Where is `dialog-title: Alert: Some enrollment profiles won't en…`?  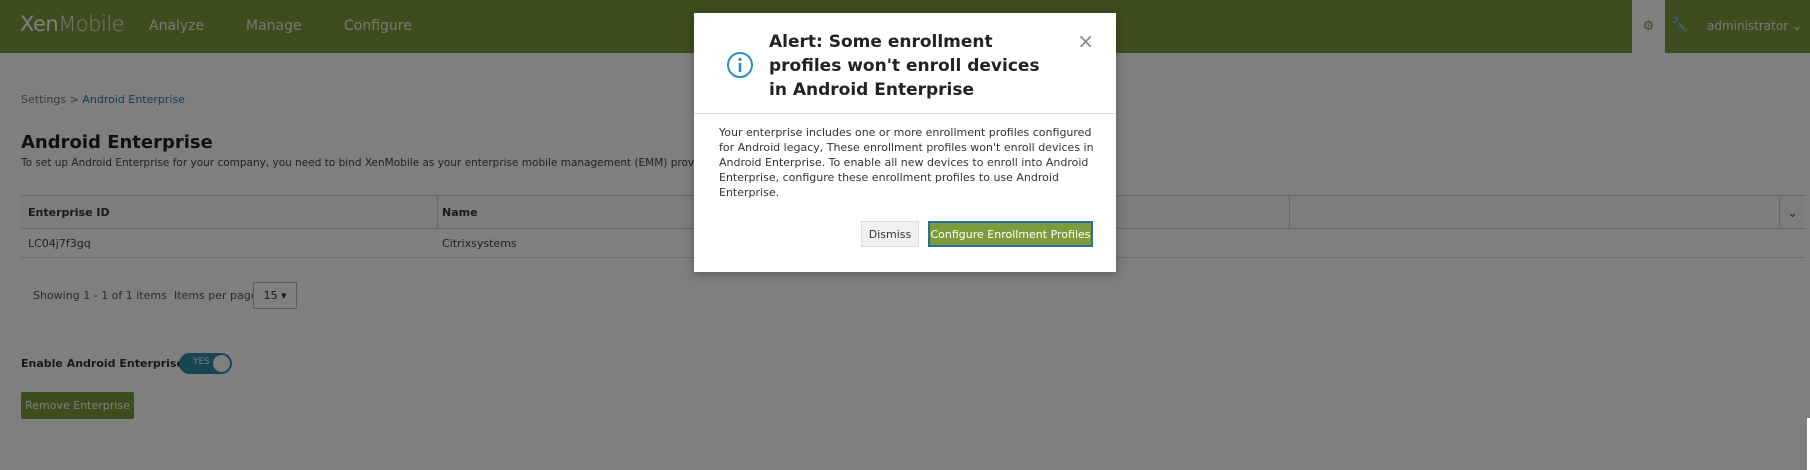
dialog-title: Alert: Some enrollment profiles won't en… is located at coordinates (904, 66).